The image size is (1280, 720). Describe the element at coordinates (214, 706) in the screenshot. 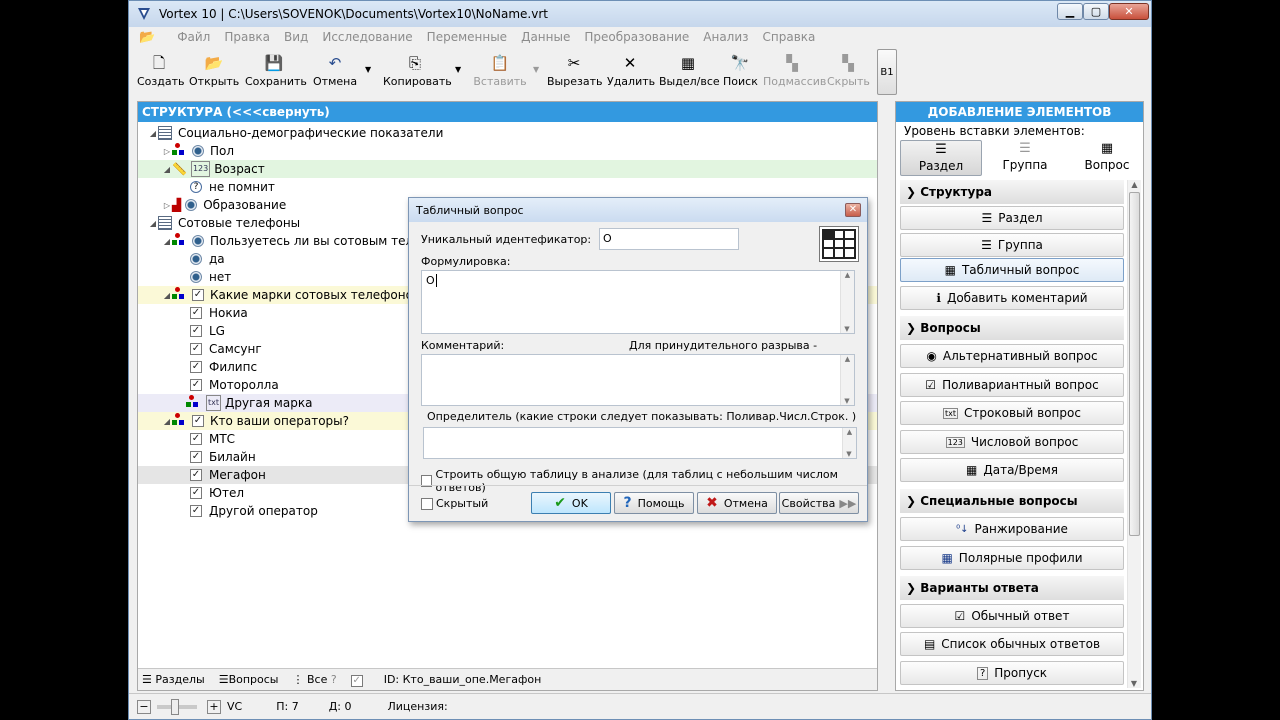

I see `zoom-in-button: +` at that location.